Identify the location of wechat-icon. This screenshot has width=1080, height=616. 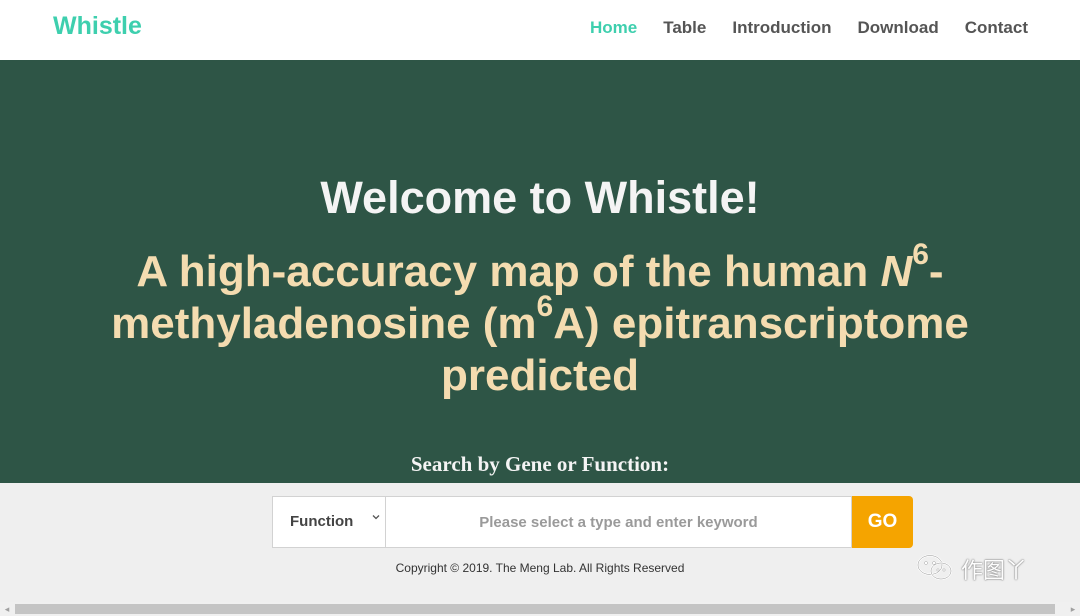
(938, 569).